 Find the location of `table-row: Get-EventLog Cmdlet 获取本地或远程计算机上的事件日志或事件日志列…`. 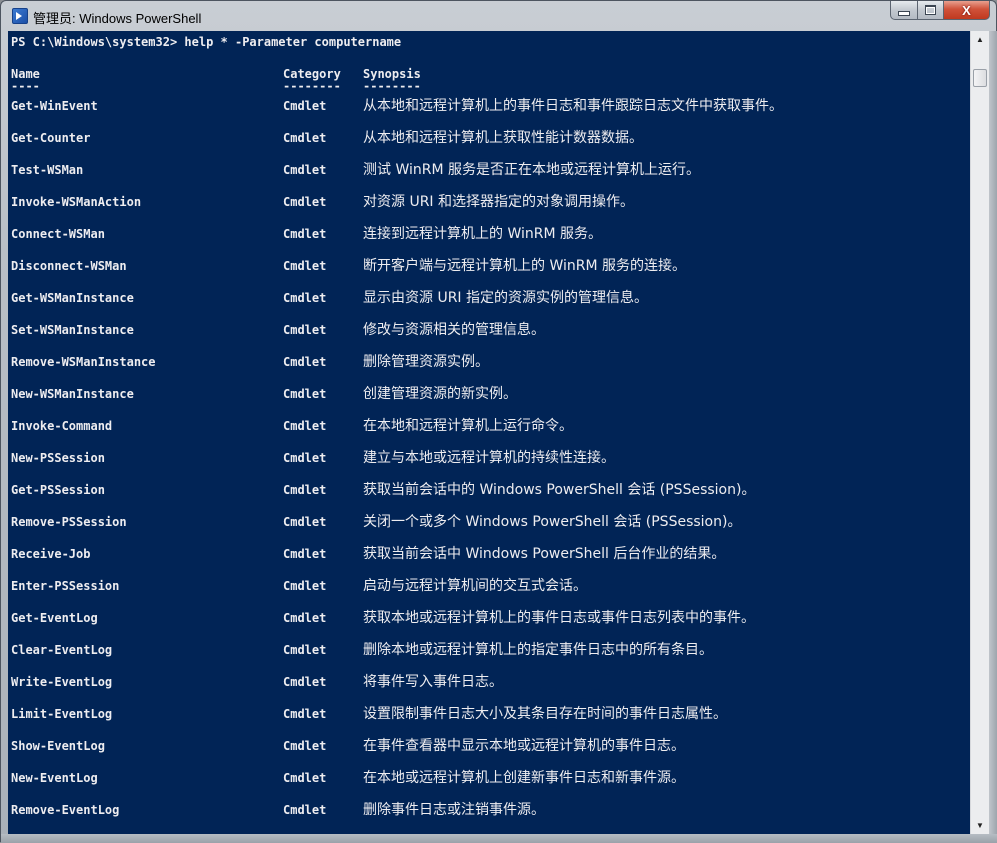

table-row: Get-EventLog Cmdlet 获取本地或远程计算机上的事件日志或事件日志列… is located at coordinates (488, 618).